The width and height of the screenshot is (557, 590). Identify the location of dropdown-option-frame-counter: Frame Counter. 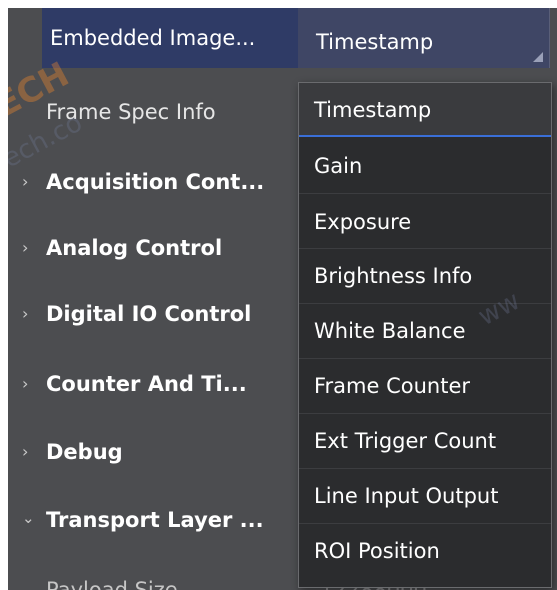
(425, 386).